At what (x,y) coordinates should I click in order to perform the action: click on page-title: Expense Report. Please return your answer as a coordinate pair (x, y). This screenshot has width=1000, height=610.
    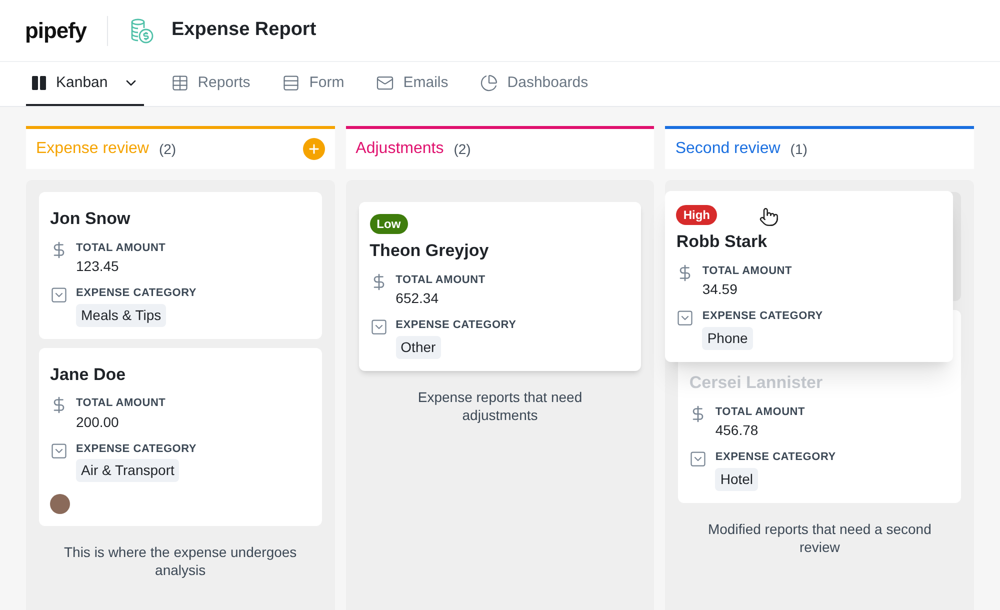
    Looking at the image, I should click on (244, 30).